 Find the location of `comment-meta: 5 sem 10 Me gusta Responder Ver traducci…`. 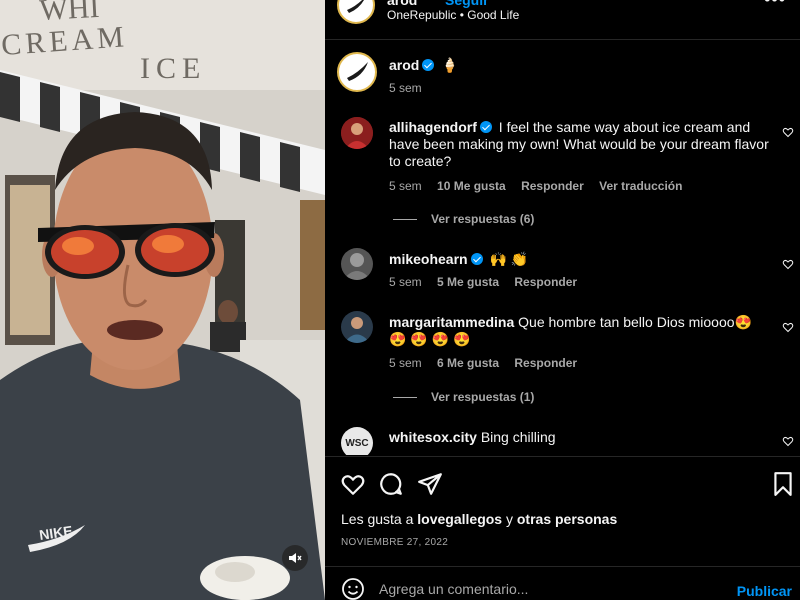

comment-meta: 5 sem 10 Me gusta Responder Ver traducci… is located at coordinates (541, 186).